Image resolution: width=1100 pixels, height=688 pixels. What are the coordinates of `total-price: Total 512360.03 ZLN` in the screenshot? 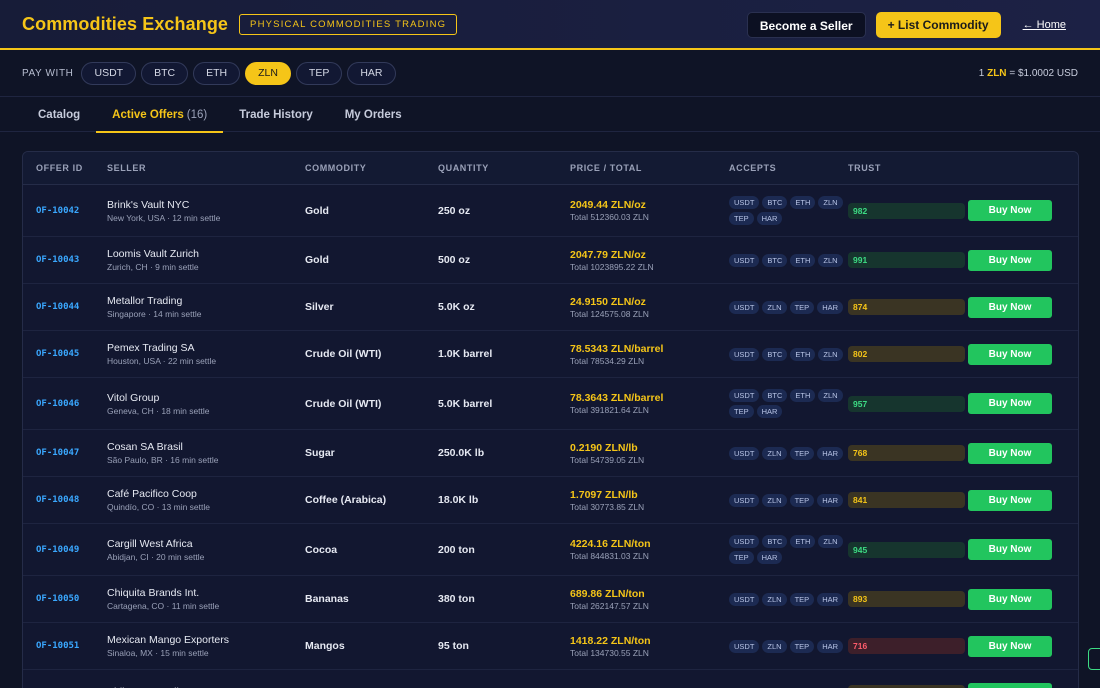 It's located at (609, 217).